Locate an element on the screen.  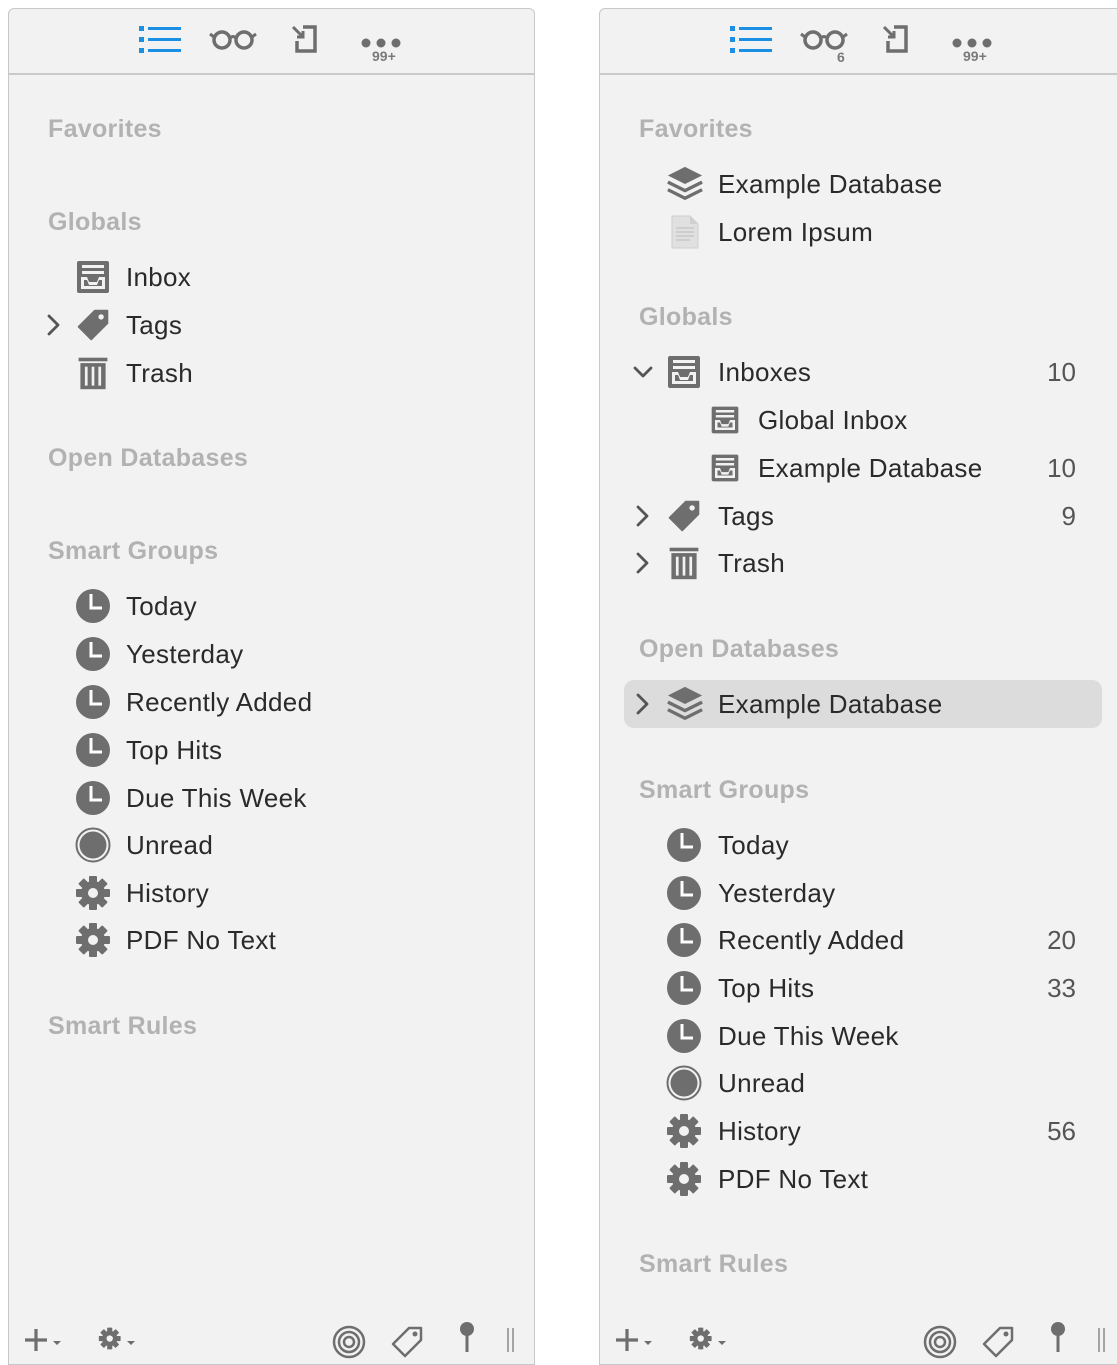
sidebar-item-example-database-inbox: Example Database 10 is located at coordinates (863, 468).